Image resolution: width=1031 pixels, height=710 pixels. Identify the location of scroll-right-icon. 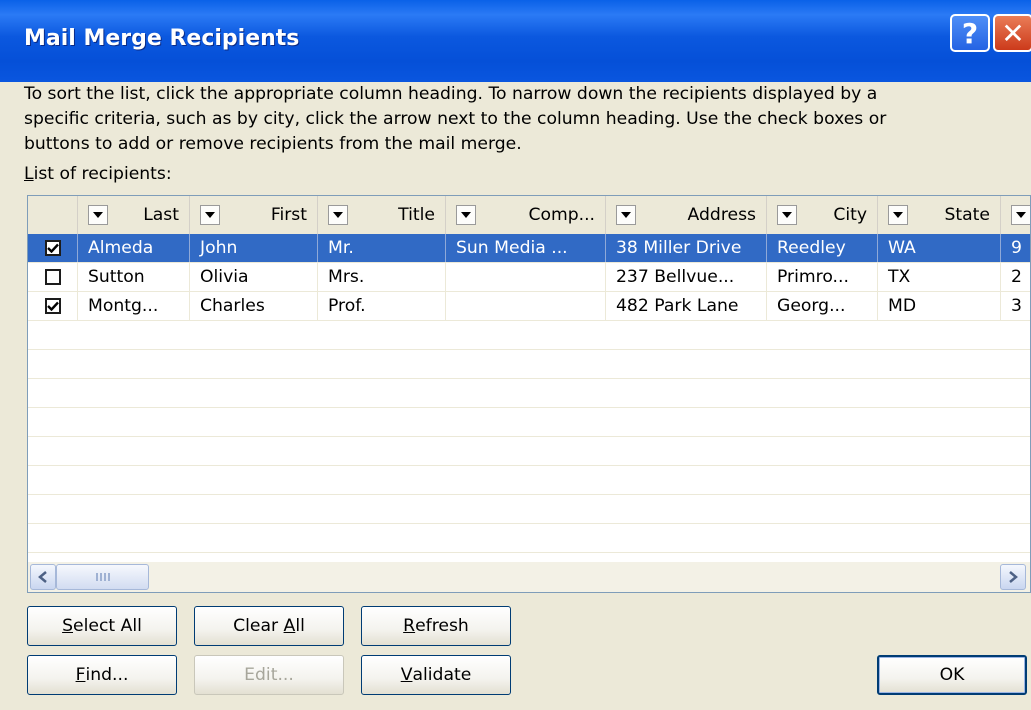
(1013, 577).